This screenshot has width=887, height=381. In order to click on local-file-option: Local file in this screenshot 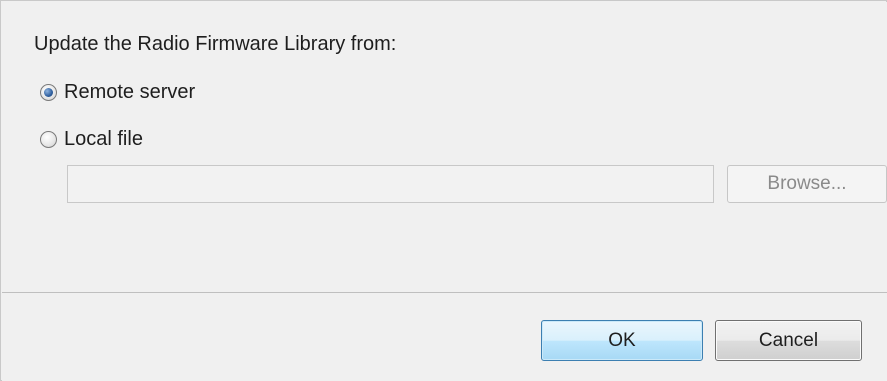, I will do `click(91, 139)`.